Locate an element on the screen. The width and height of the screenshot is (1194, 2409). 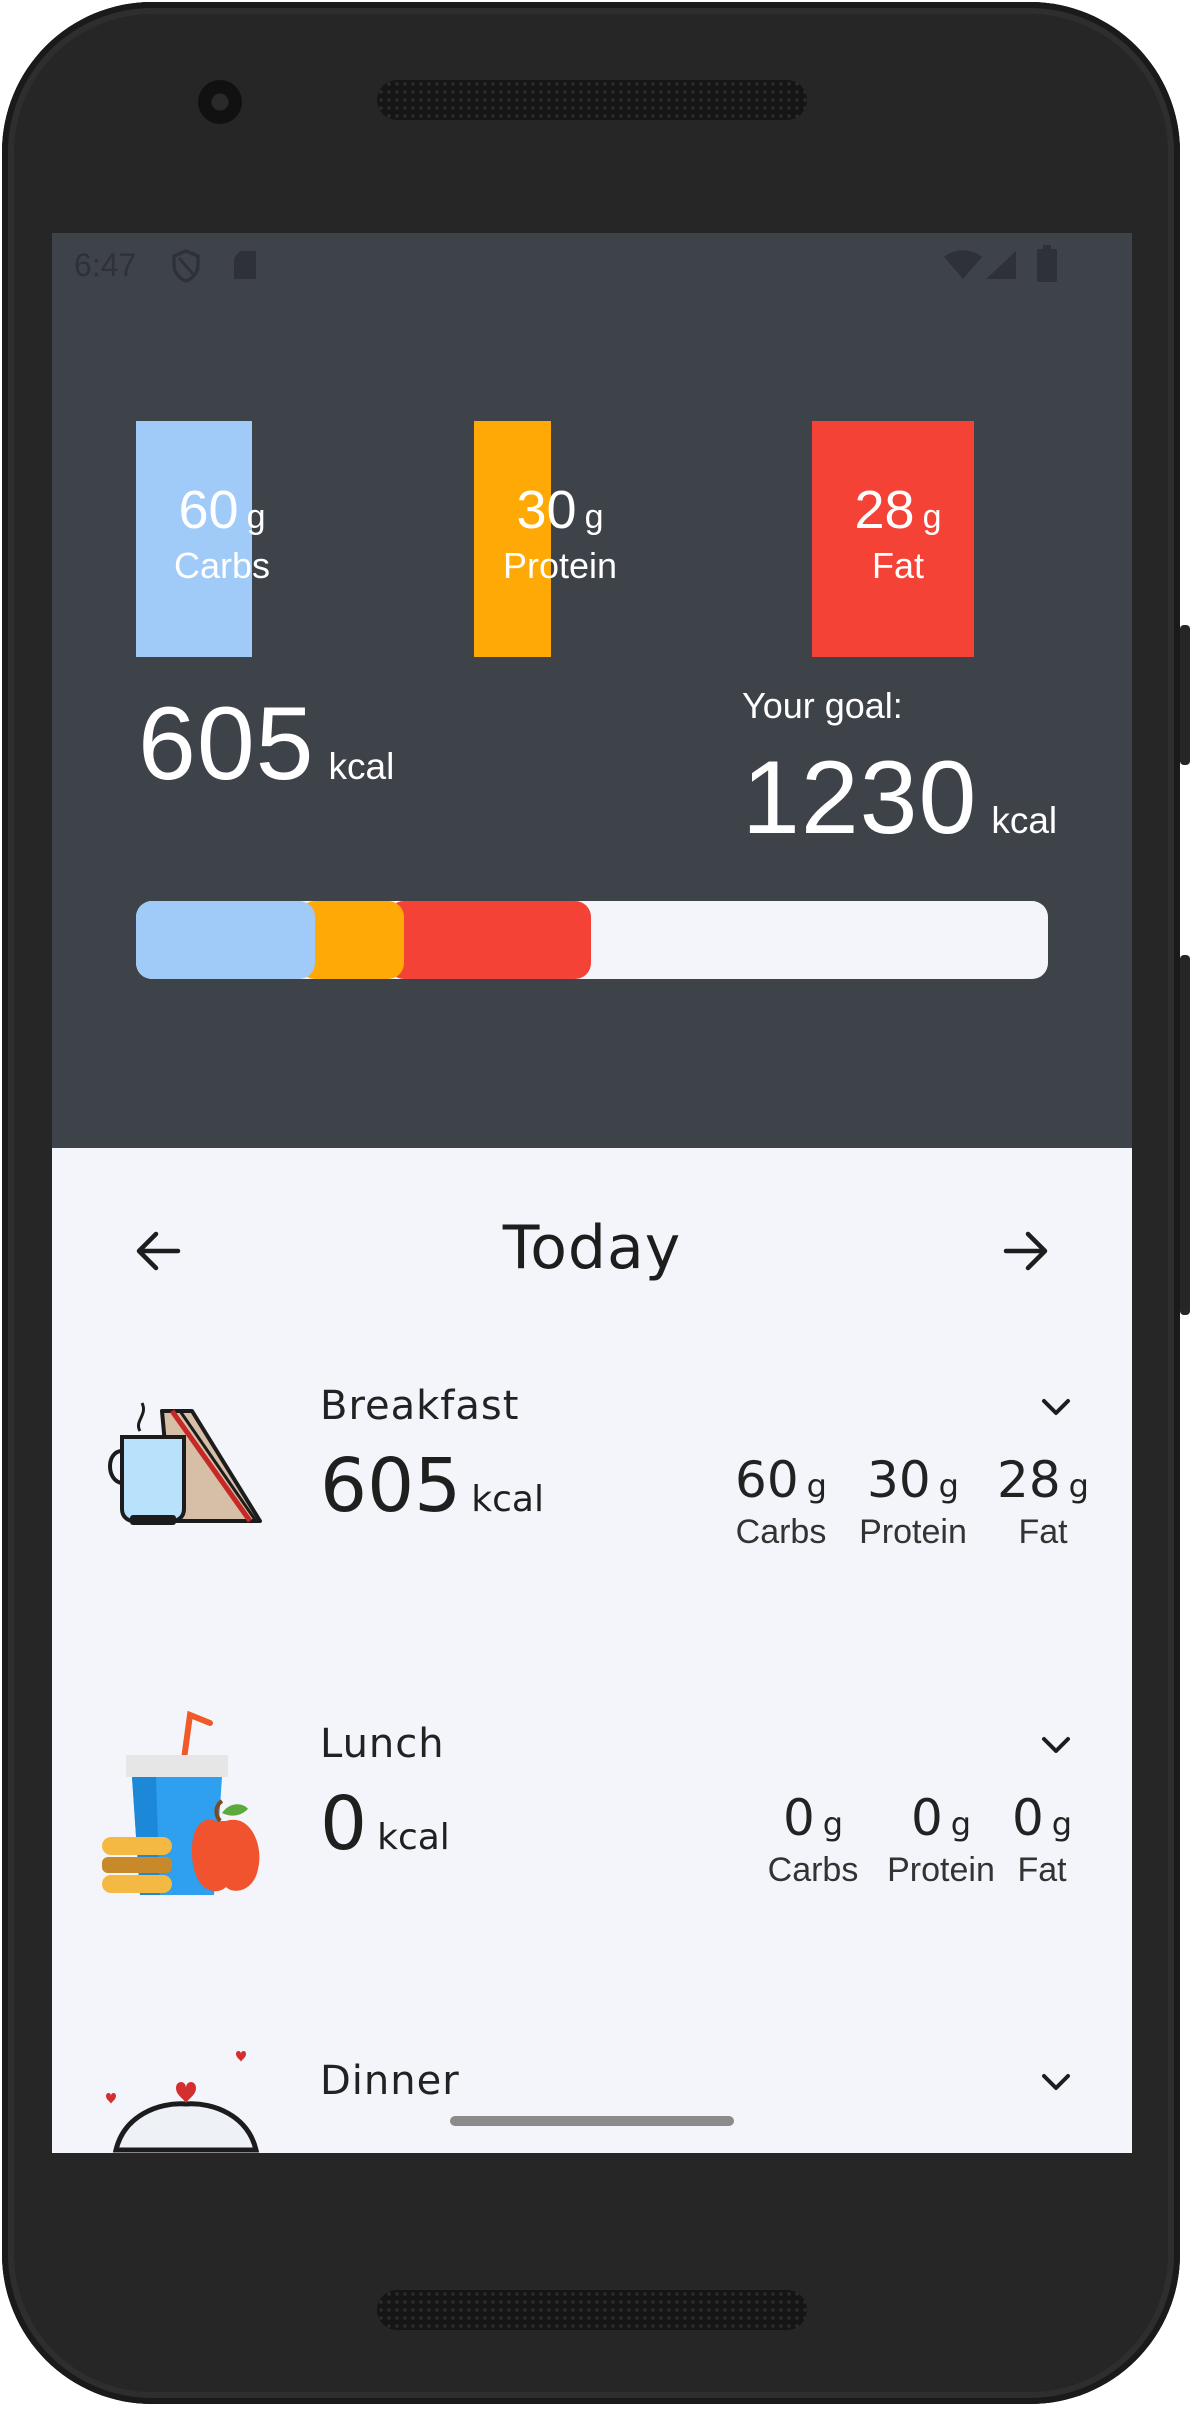
consumed-kcal: 605 kcal is located at coordinates (266, 744).